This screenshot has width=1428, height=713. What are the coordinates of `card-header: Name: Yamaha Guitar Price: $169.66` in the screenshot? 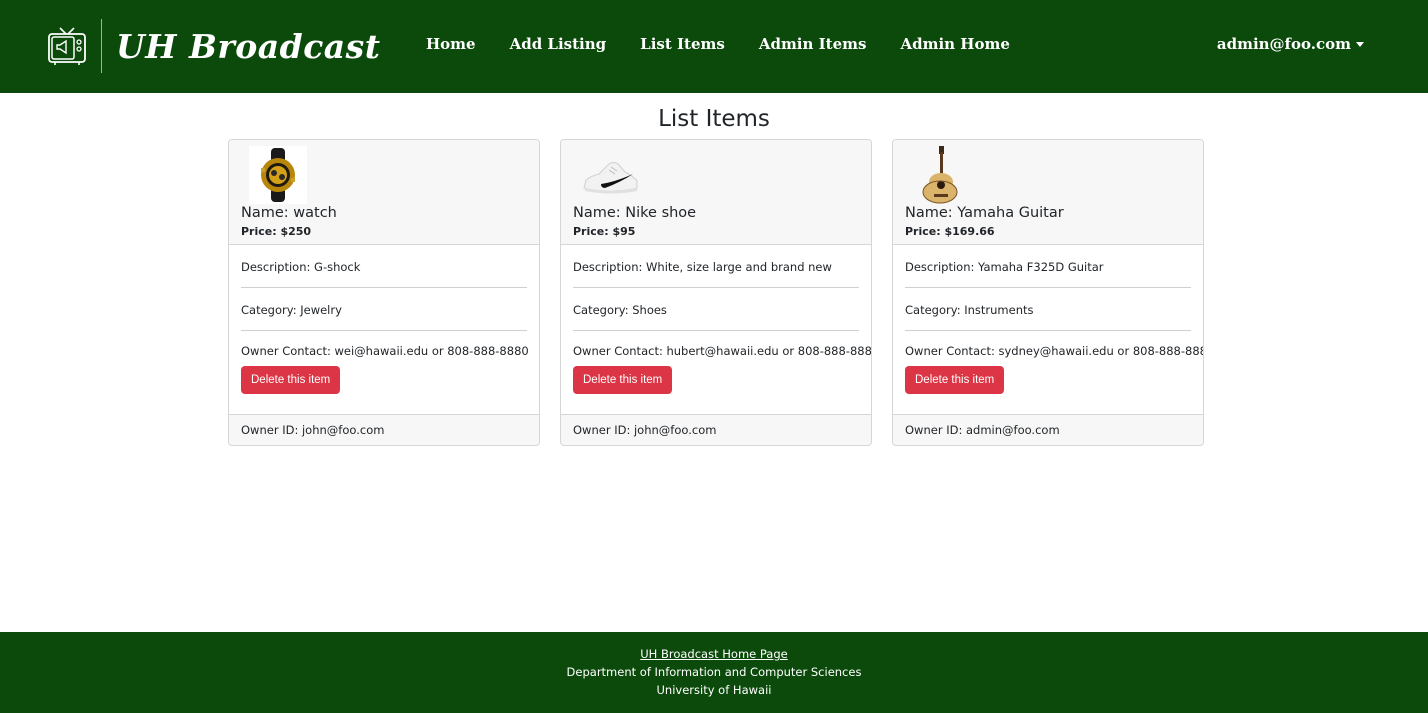 It's located at (1048, 192).